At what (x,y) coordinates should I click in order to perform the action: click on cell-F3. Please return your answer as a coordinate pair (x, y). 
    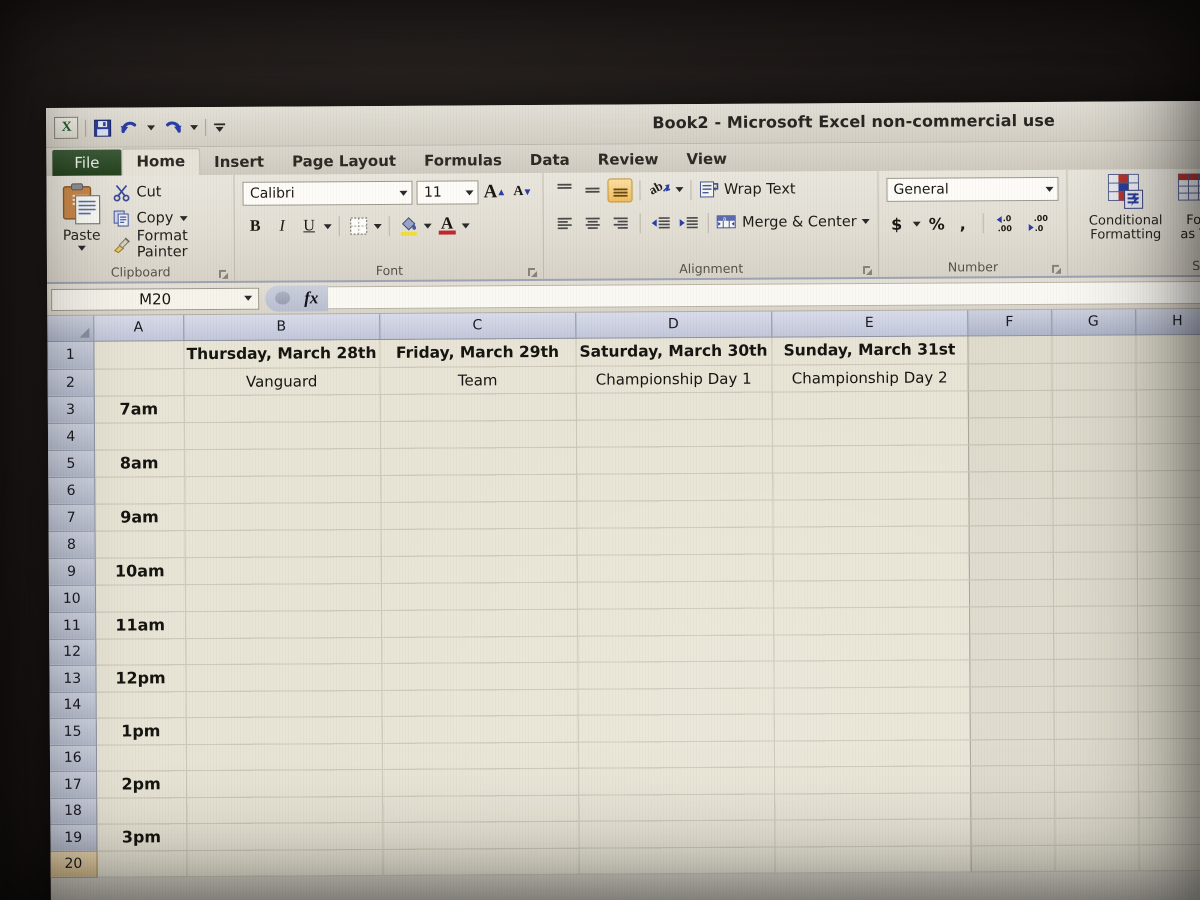
    Looking at the image, I should click on (1009, 403).